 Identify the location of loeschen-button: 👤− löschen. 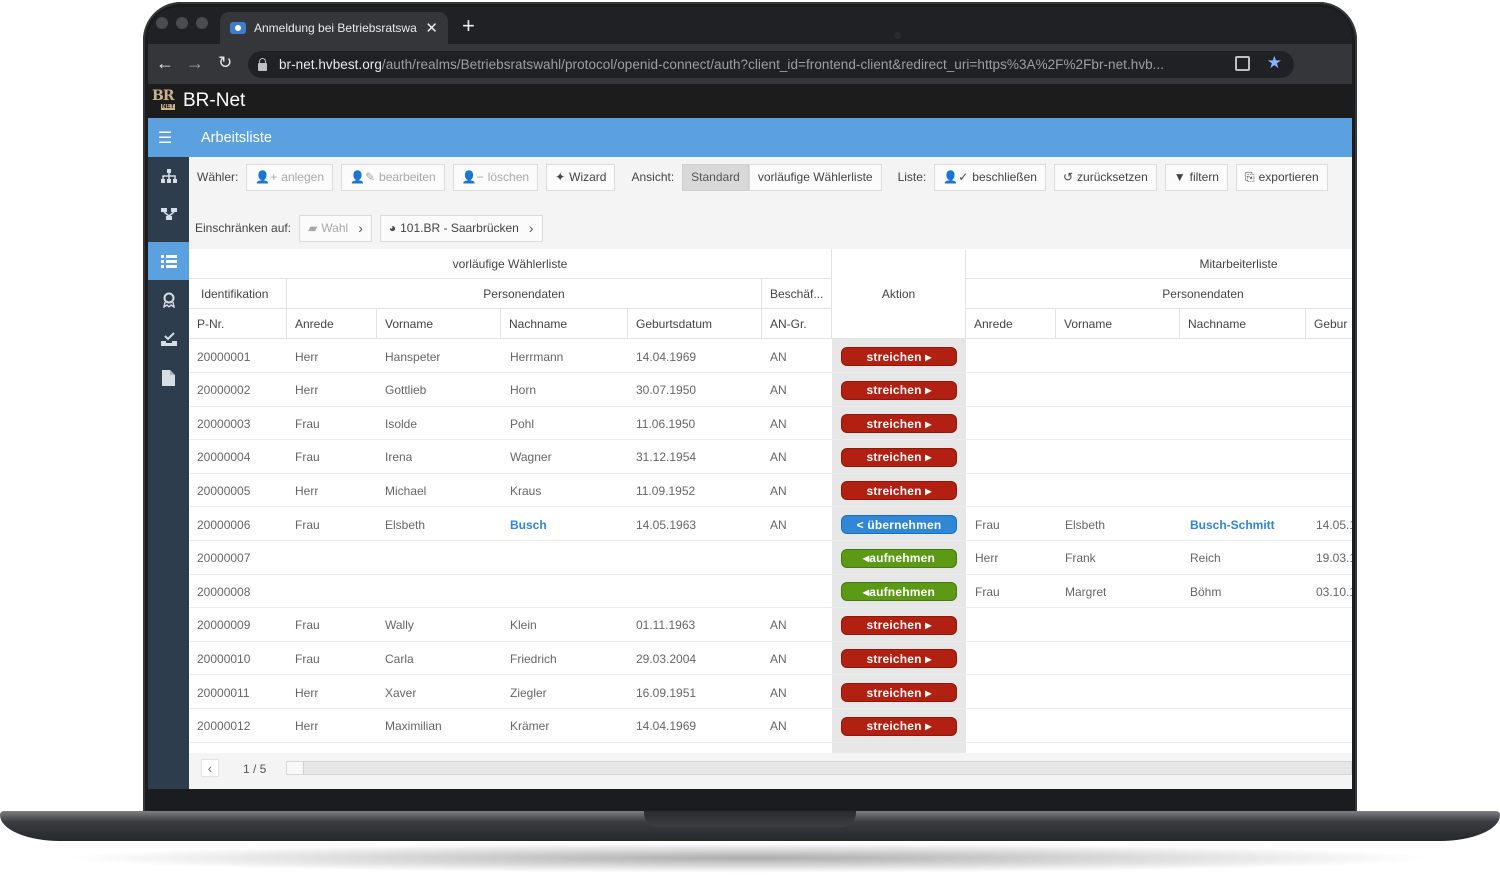
(495, 177).